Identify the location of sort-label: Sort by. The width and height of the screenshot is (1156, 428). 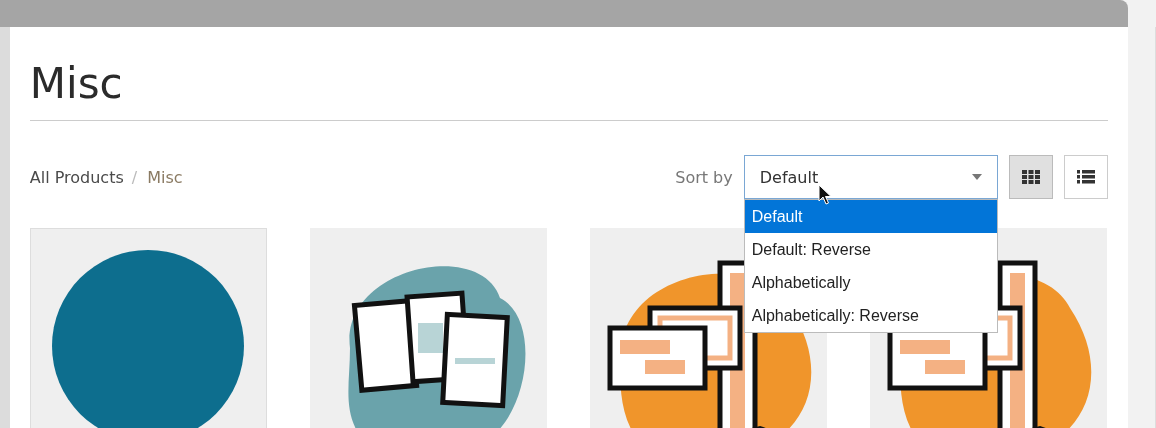
(704, 177).